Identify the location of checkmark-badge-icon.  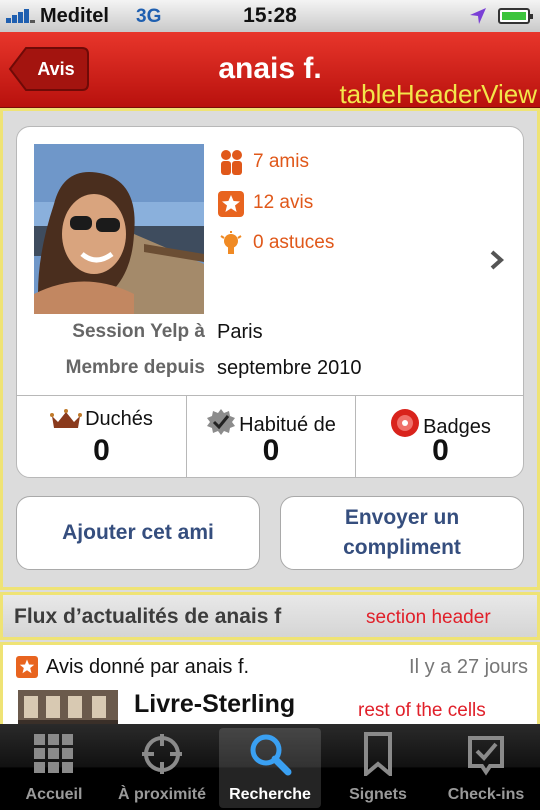
(221, 422).